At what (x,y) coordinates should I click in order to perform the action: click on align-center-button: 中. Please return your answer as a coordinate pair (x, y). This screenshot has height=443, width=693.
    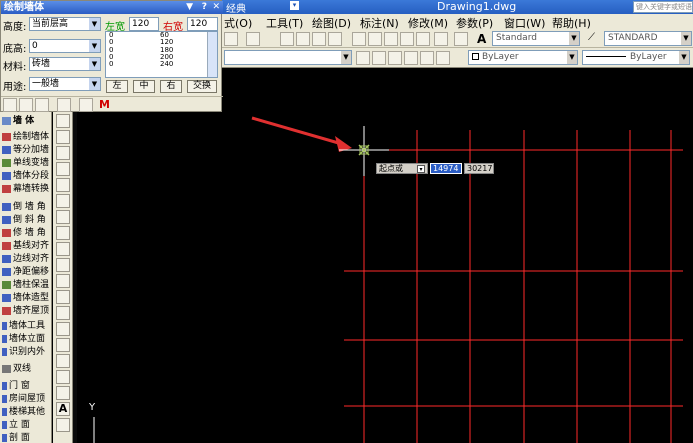
    Looking at the image, I should click on (144, 86).